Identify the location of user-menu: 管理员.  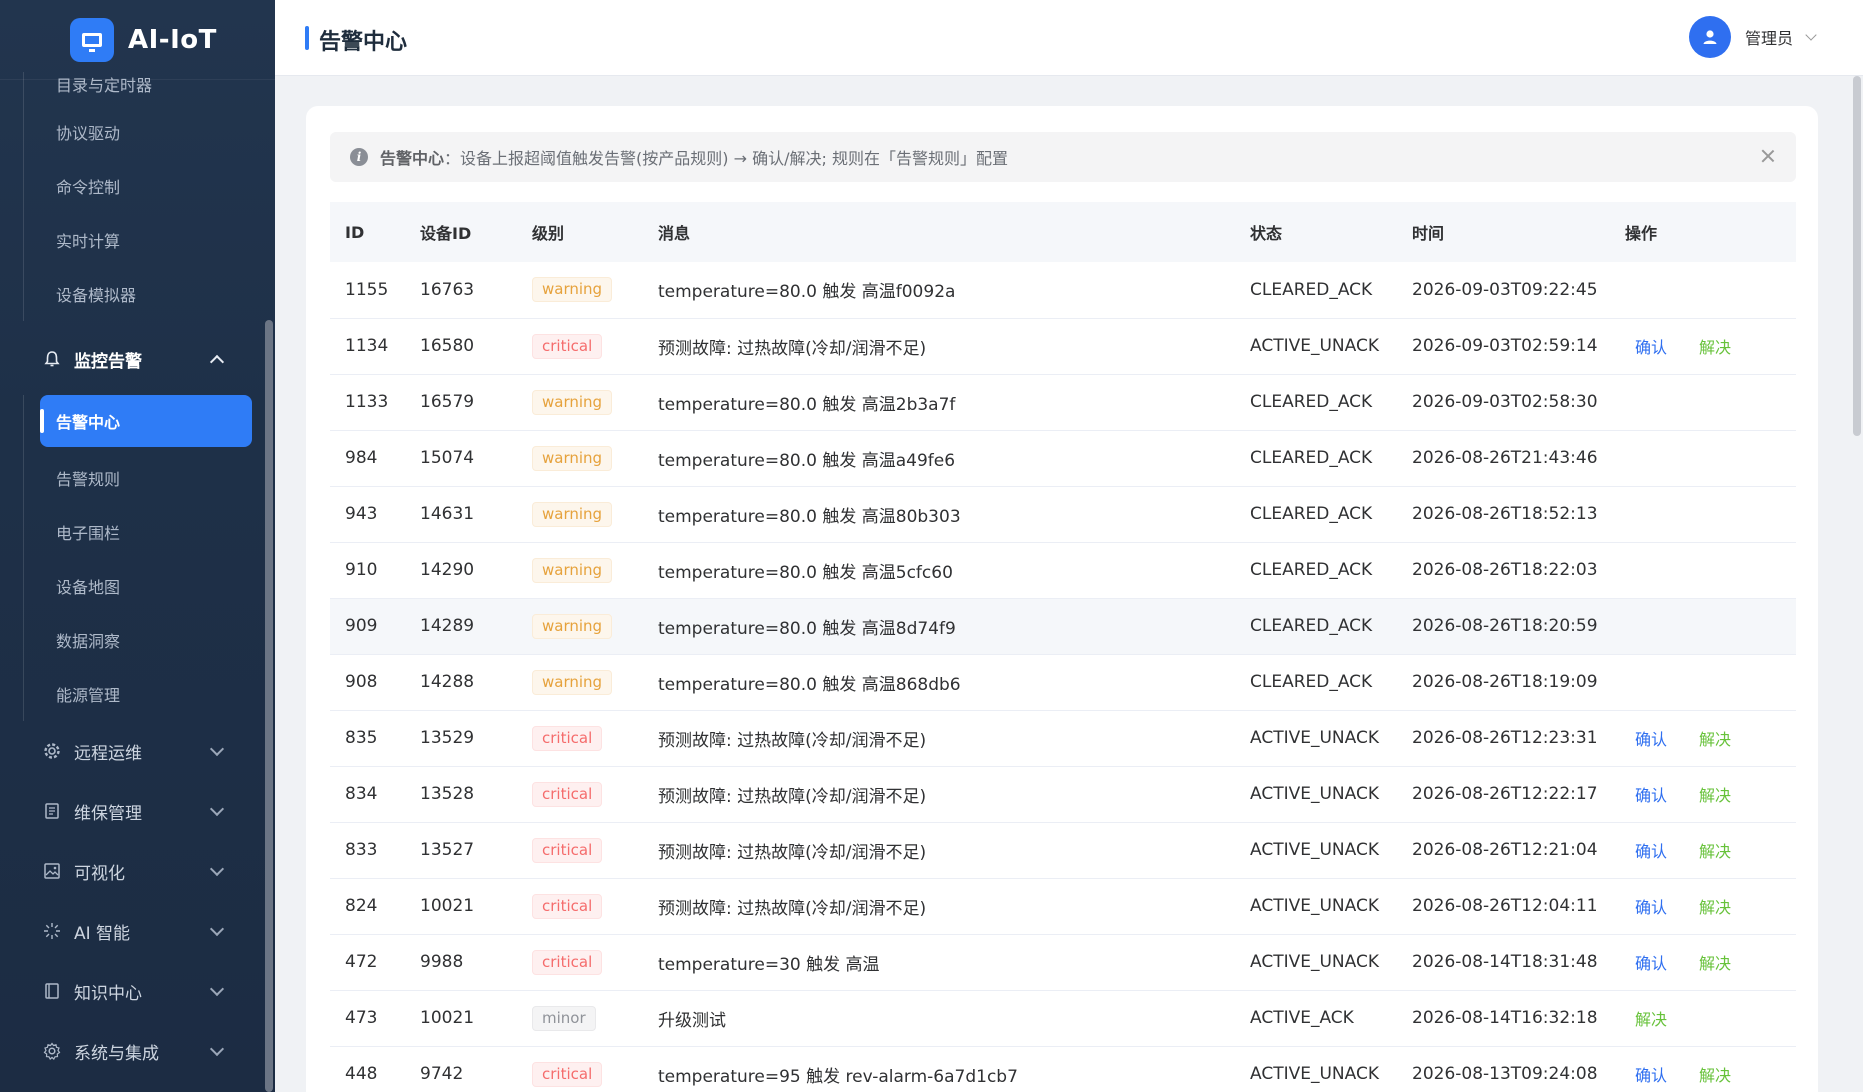
(1752, 37).